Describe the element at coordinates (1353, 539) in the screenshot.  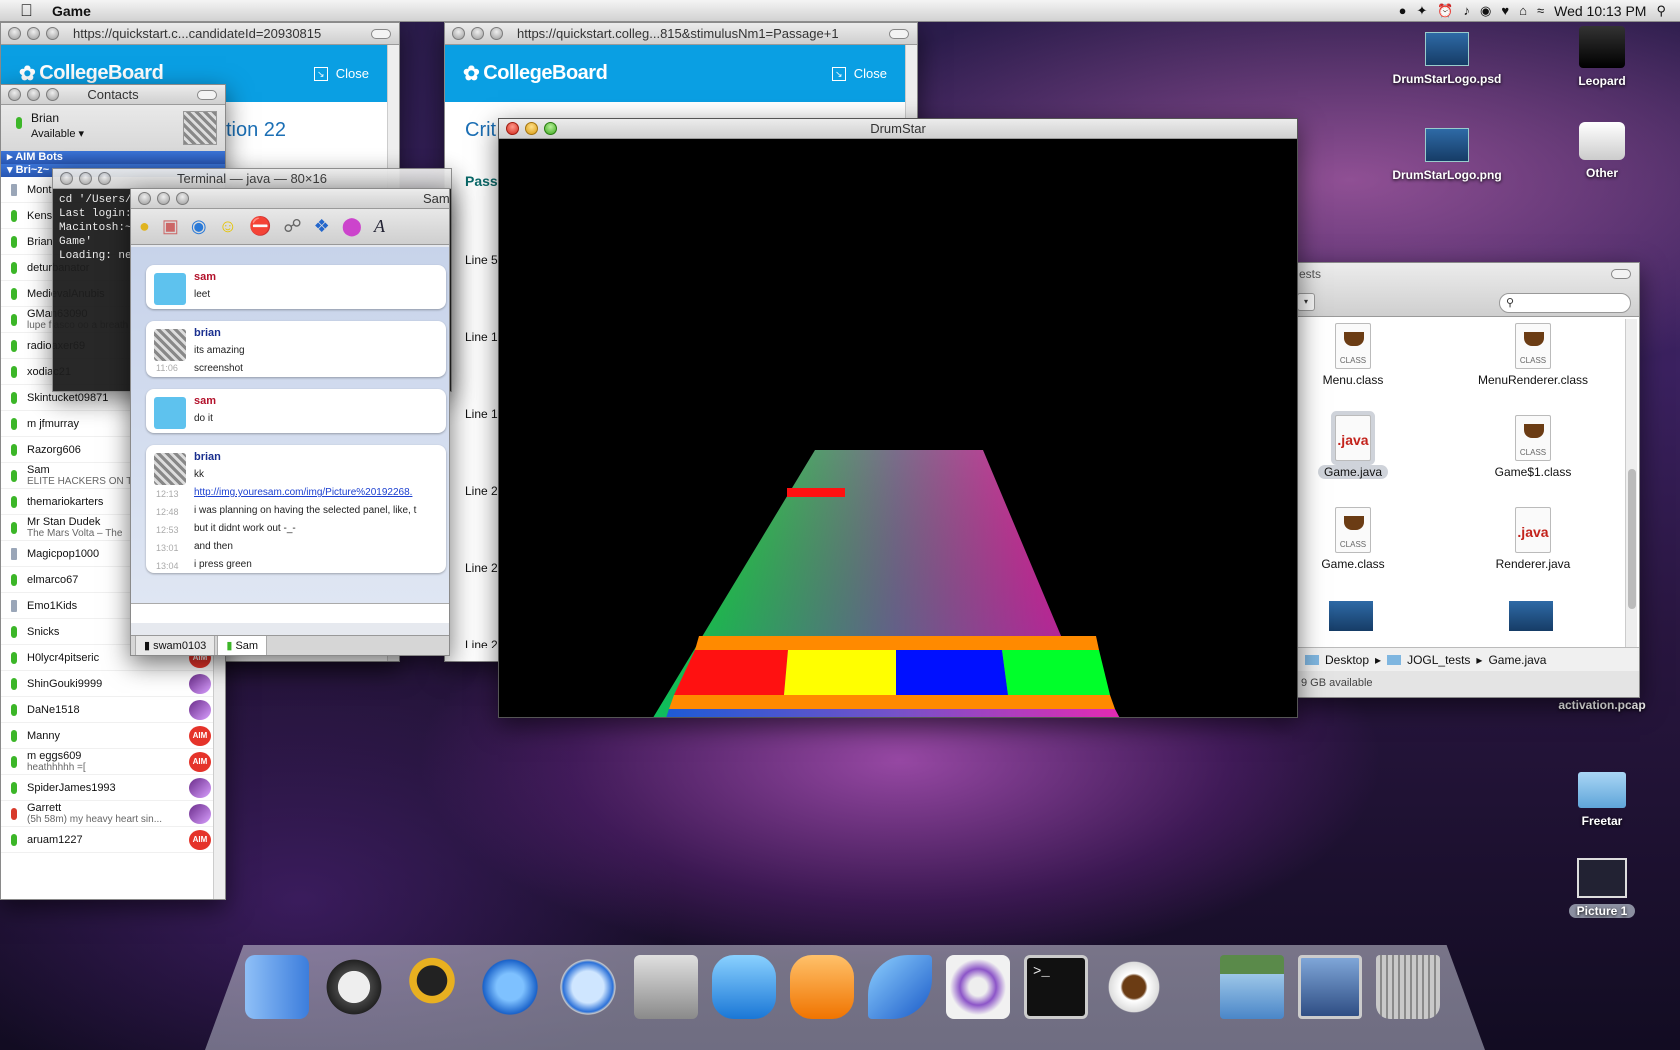
I see `file-game-class: CLASS Game.class` at that location.